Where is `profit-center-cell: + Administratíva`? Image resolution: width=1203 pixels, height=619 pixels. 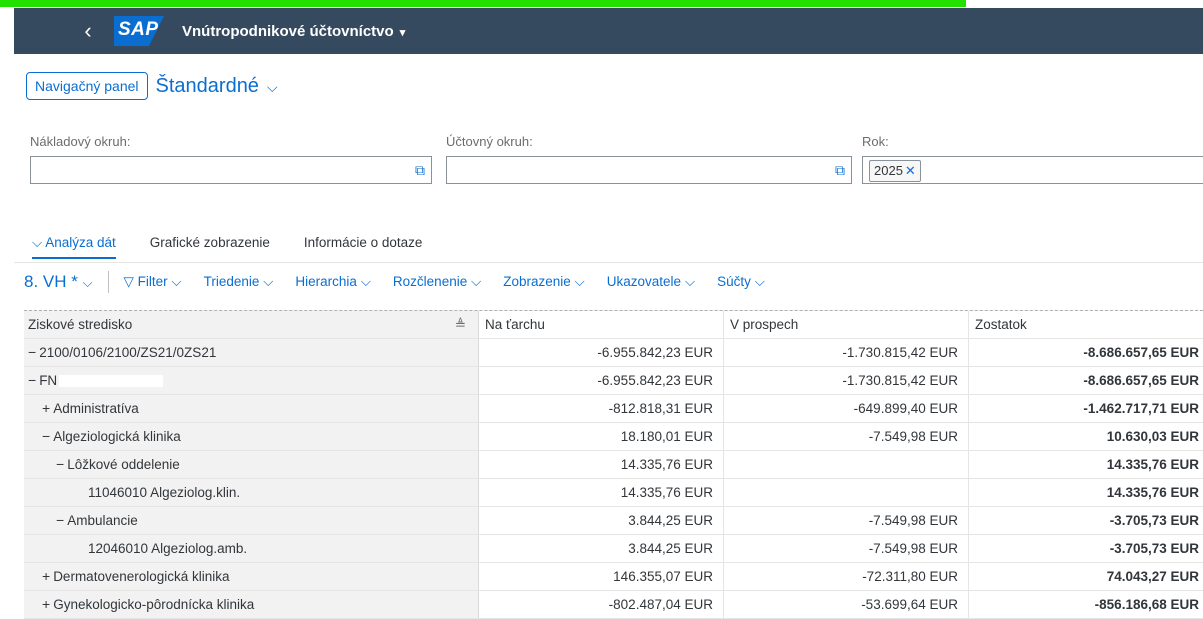
profit-center-cell: + Administratíva is located at coordinates (251, 408).